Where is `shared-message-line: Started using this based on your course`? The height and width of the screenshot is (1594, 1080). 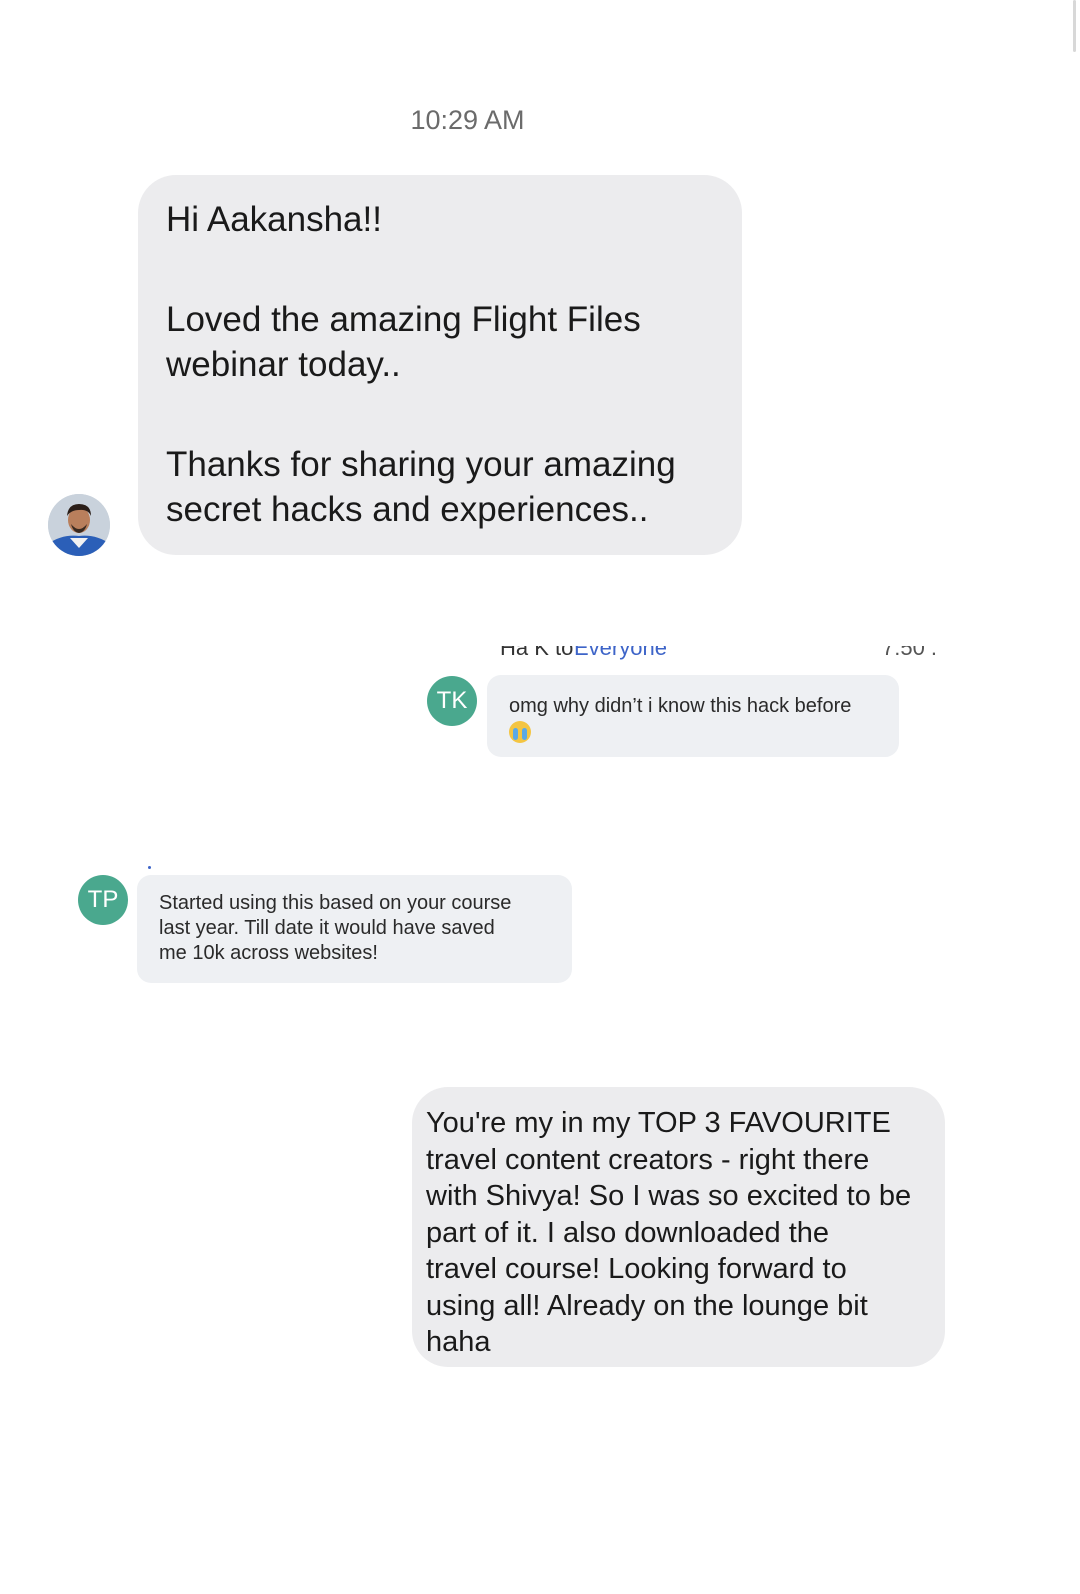 shared-message-line: Started using this based on your course is located at coordinates (335, 903).